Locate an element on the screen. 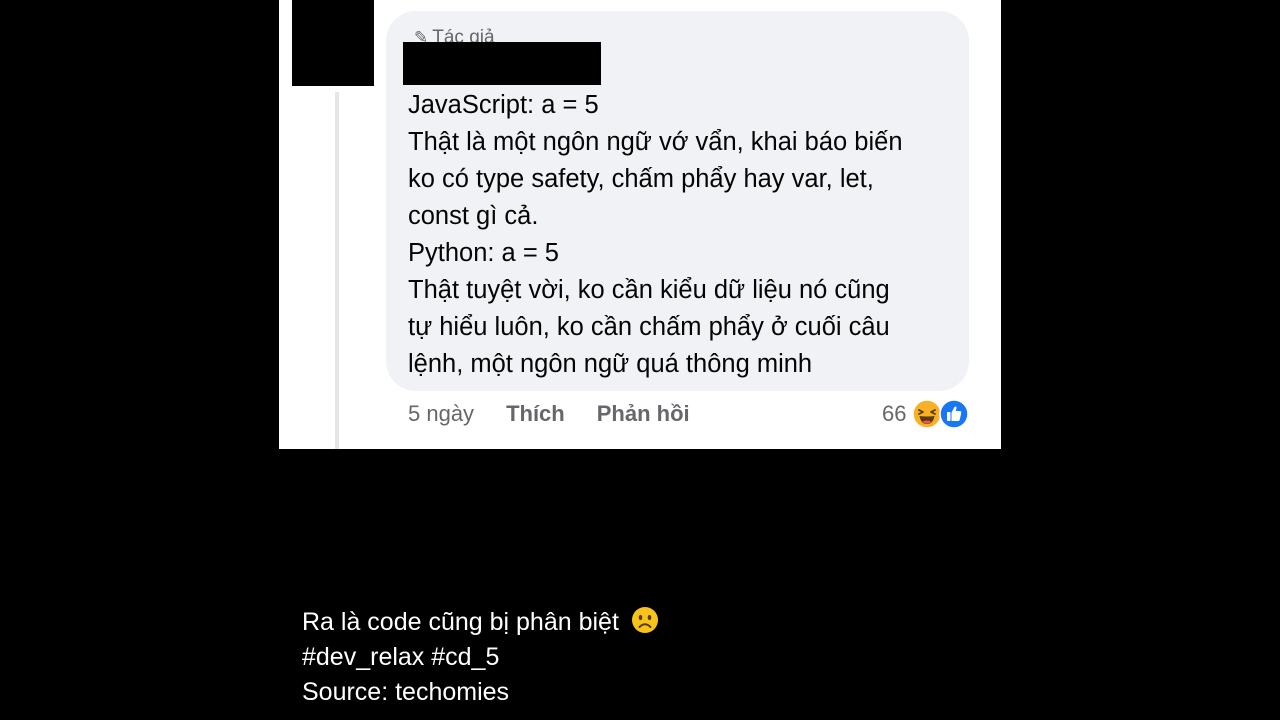 The height and width of the screenshot is (720, 1280). caption-source: Source: techomies is located at coordinates (406, 692).